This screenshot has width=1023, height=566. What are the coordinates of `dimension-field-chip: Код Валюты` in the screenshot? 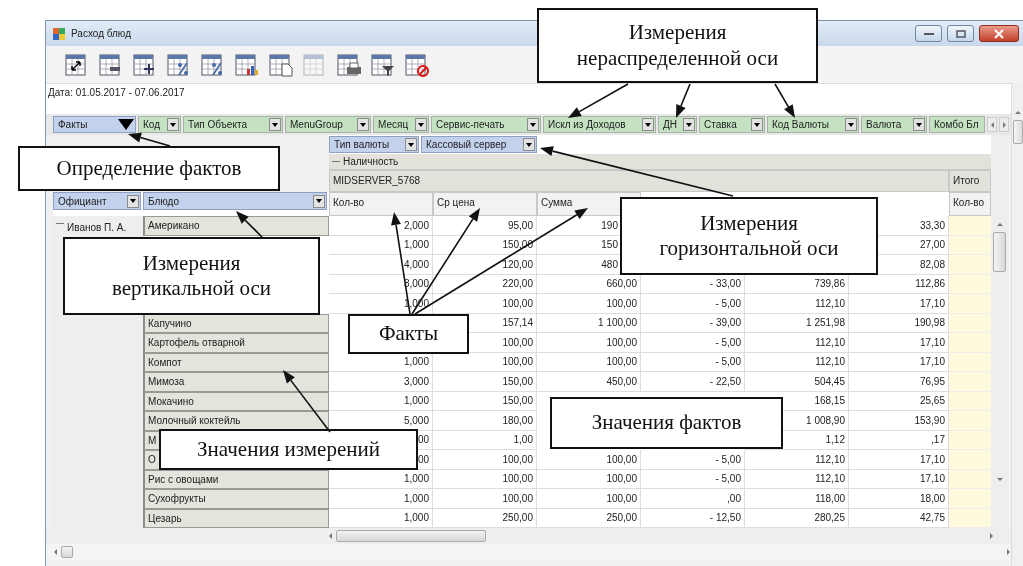 It's located at (813, 124).